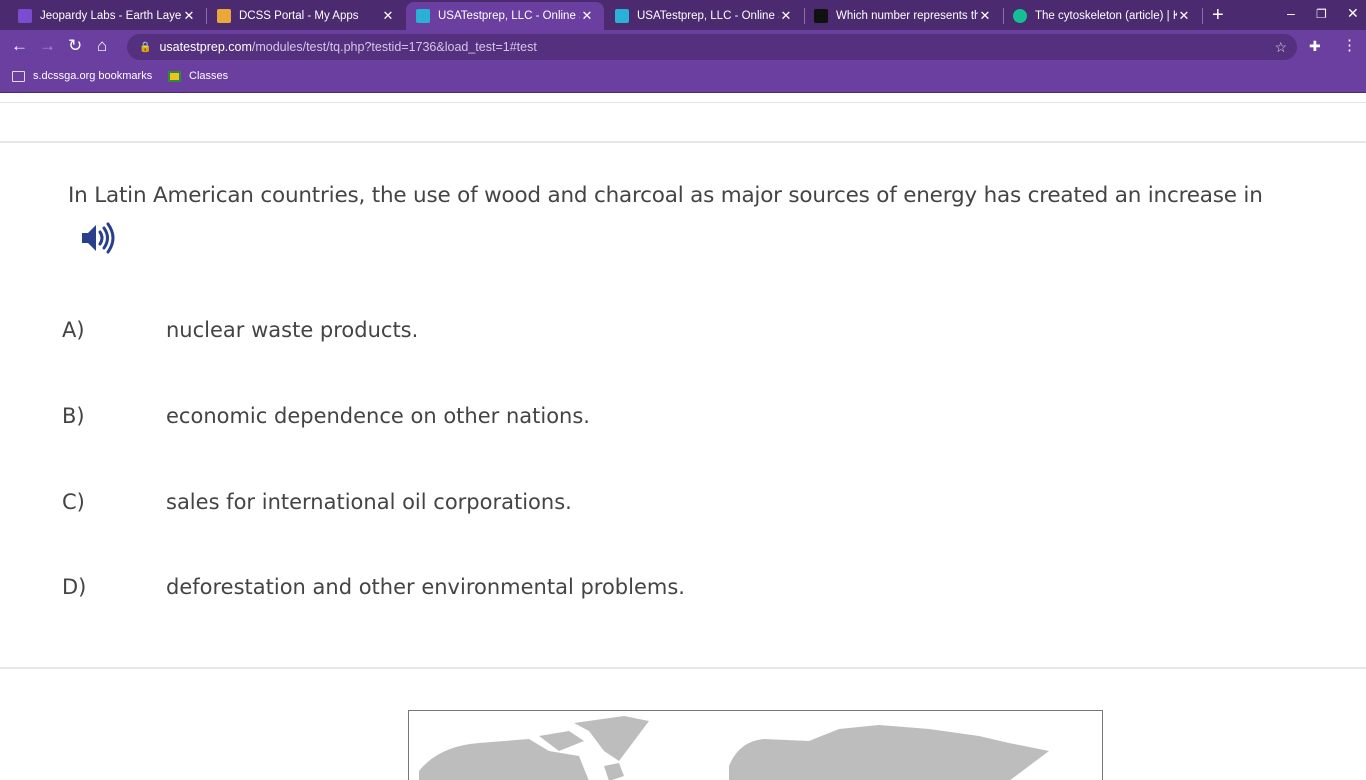 This screenshot has width=1366, height=780. What do you see at coordinates (1353, 13) in the screenshot?
I see `close-window-button: ✕` at bounding box center [1353, 13].